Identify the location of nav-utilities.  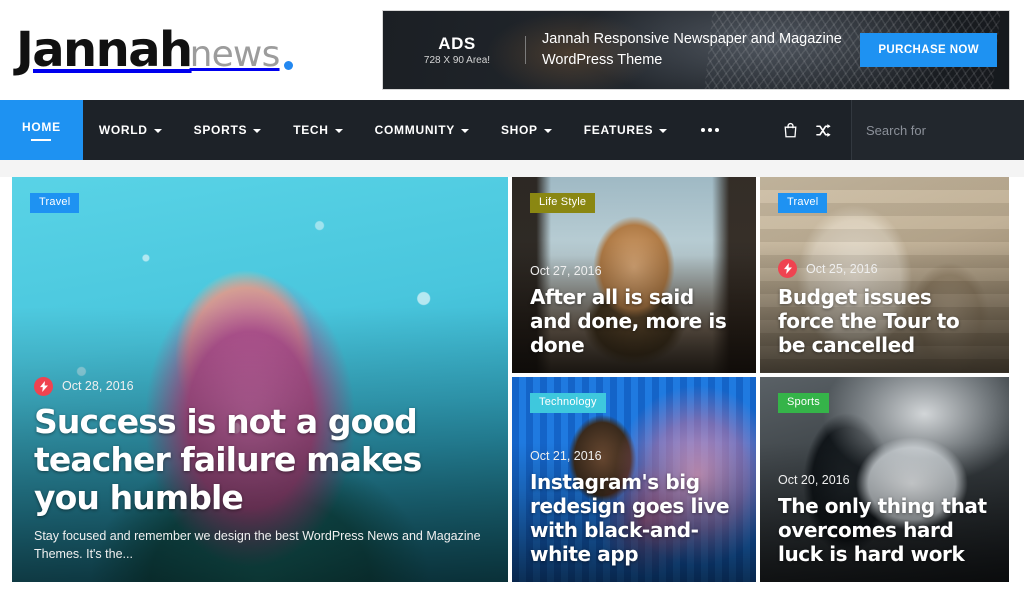
(898, 130).